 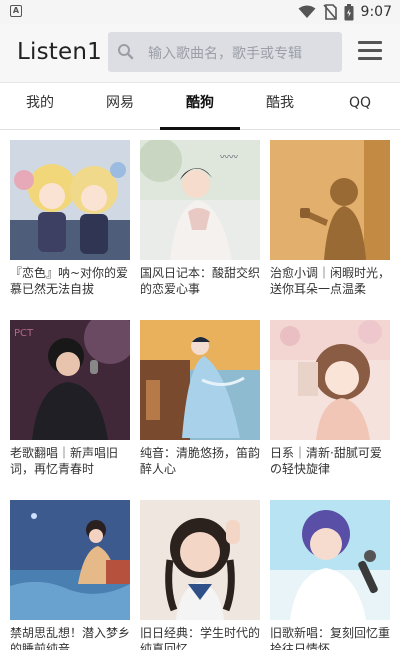 I want to click on playlist-title: 国风日记本：酸甜交织的恋爱心事, so click(x=200, y=281).